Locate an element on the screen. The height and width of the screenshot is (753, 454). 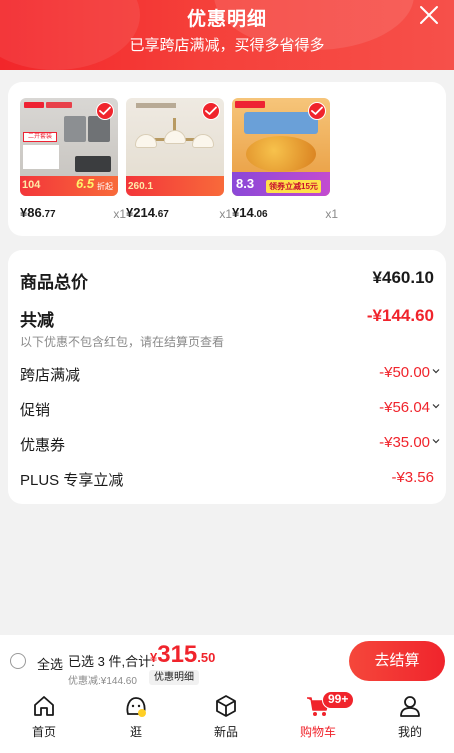
discount-row-coupon: 优惠券 -¥35.00 is located at coordinates (230, 445).